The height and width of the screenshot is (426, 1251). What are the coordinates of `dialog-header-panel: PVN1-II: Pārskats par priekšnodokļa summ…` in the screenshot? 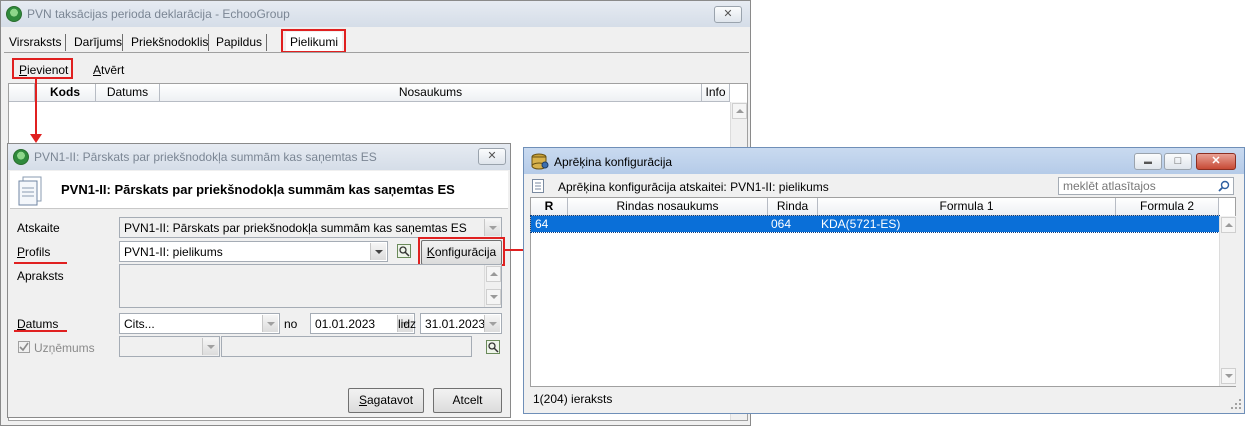 It's located at (259, 190).